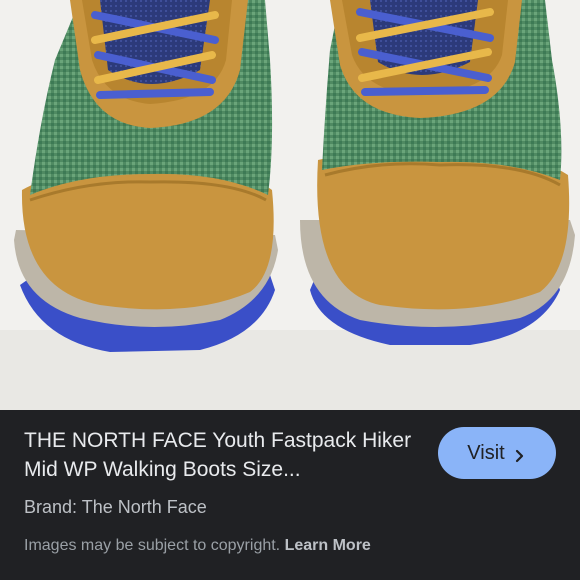  I want to click on visit-button-label: Visit, so click(486, 452).